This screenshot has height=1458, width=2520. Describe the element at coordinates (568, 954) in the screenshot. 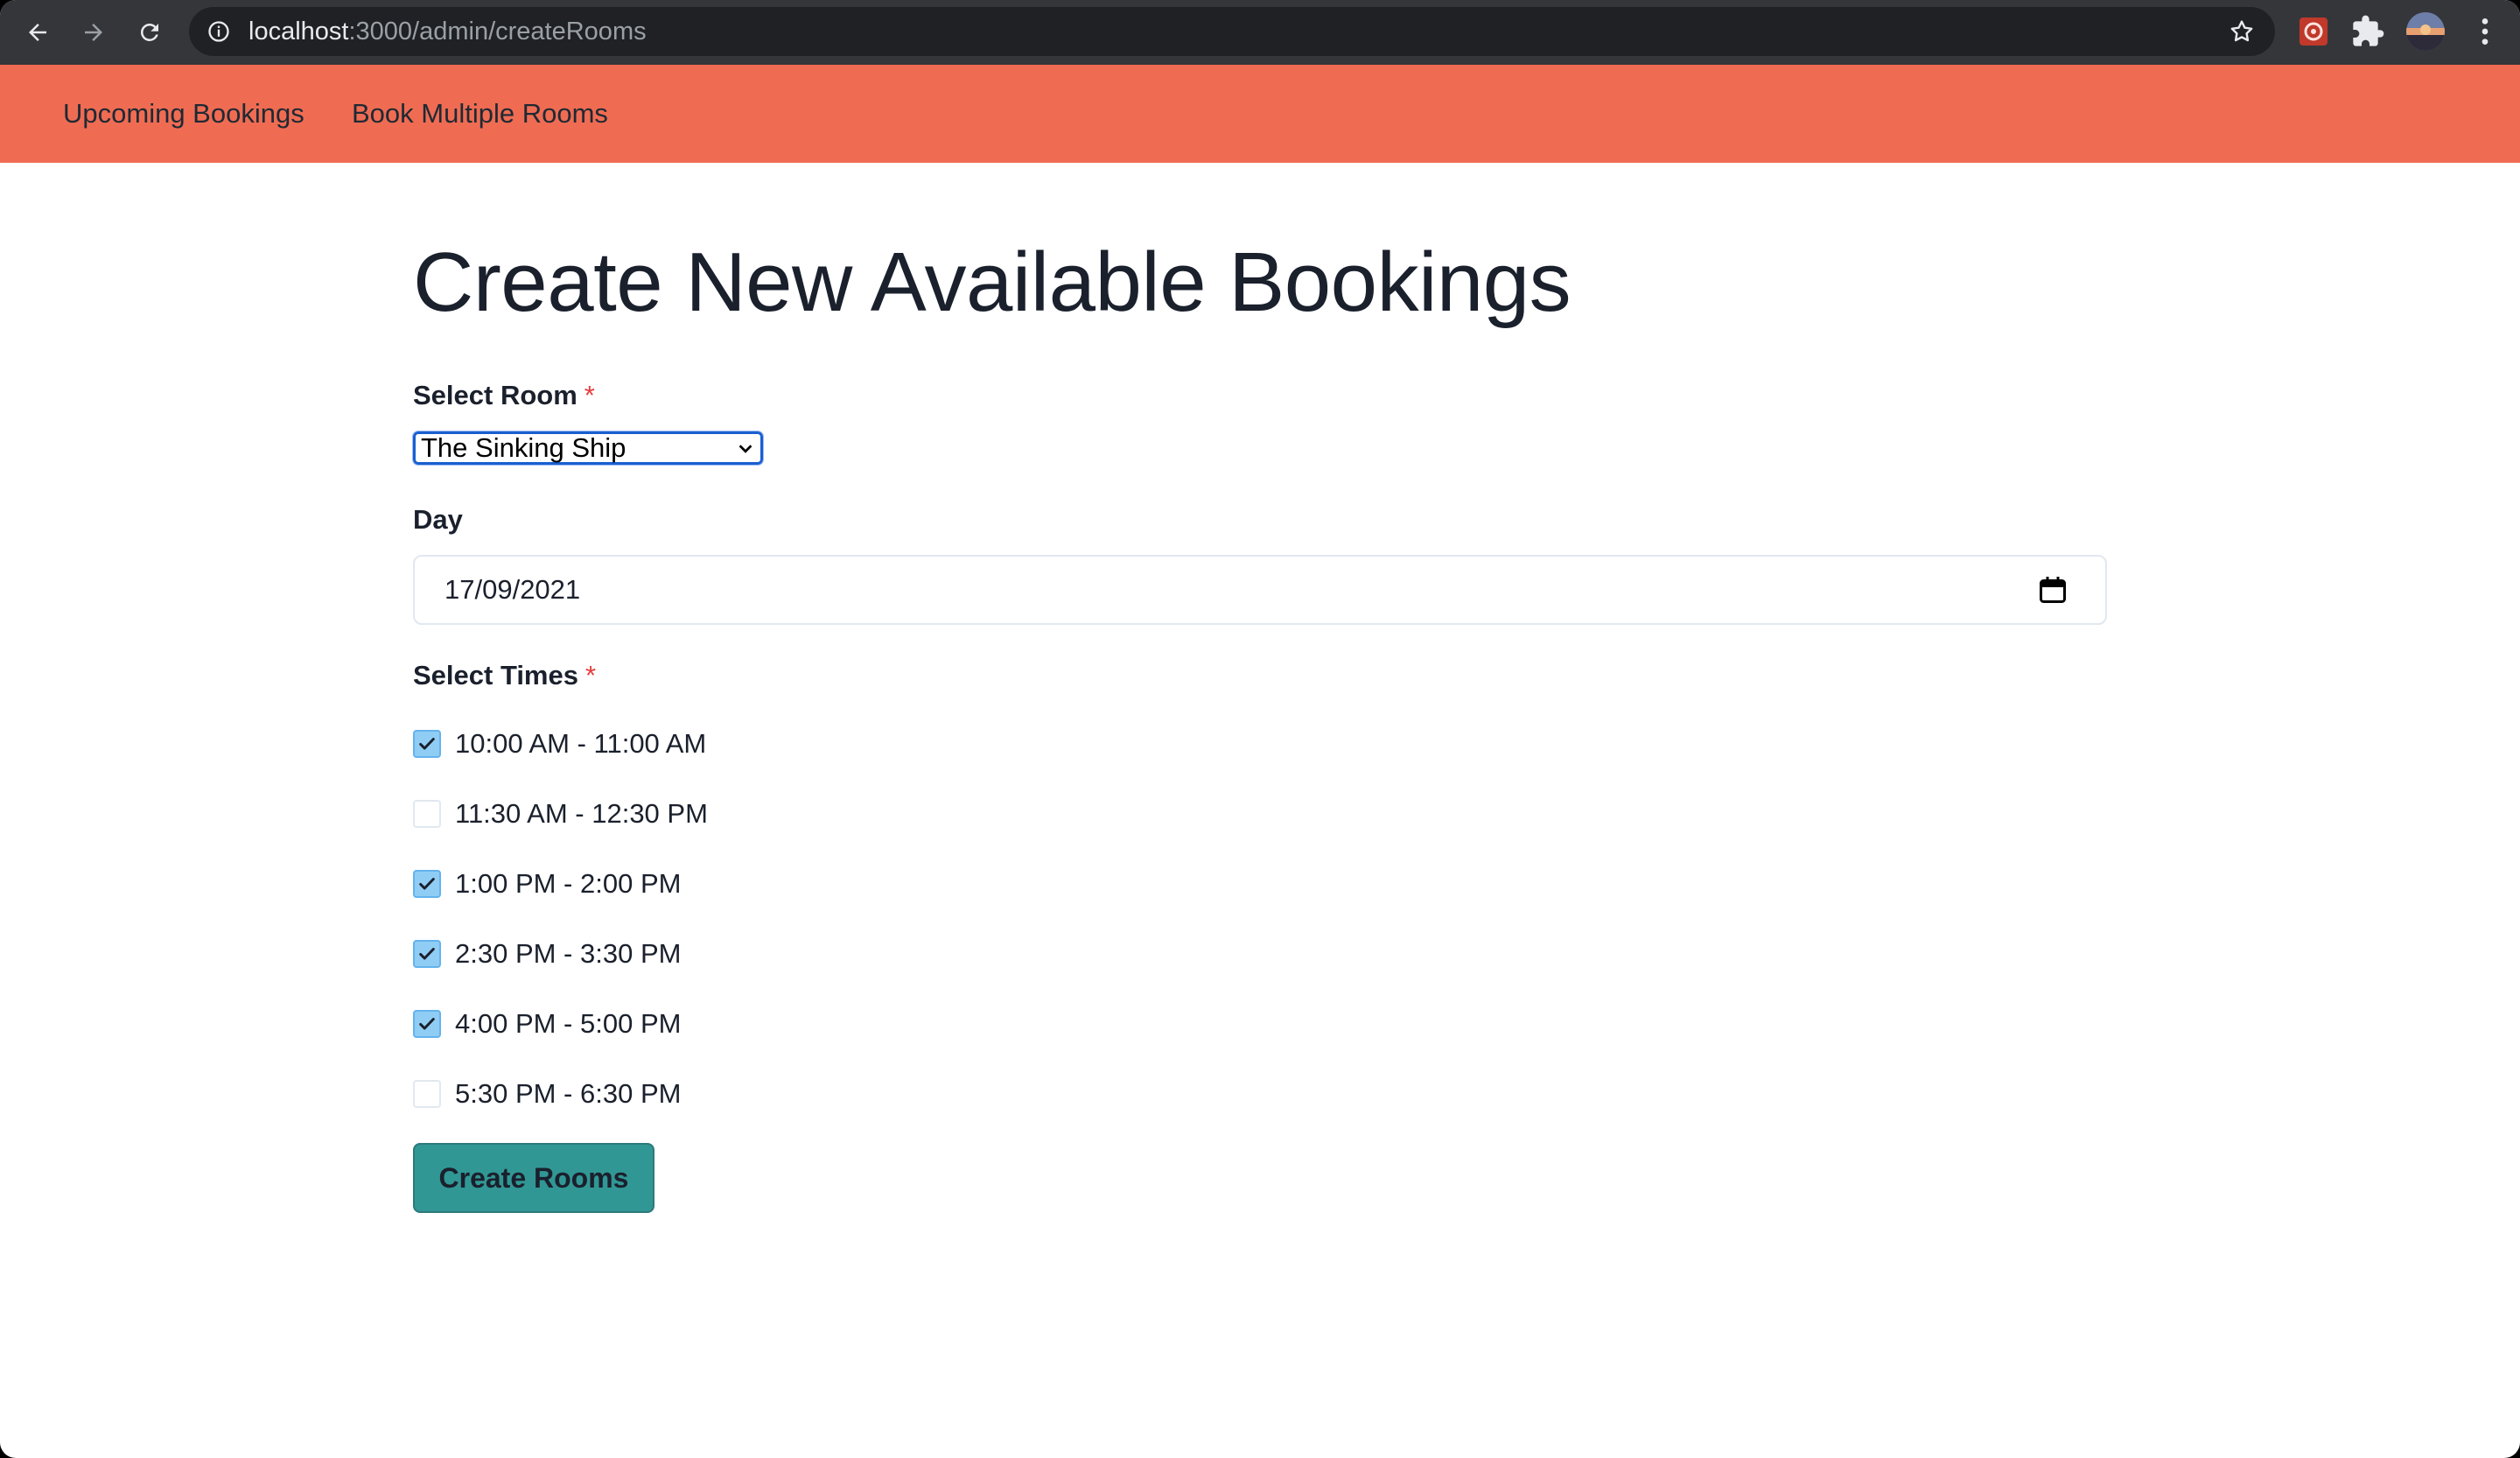

I see `time-slot-label: 2:30 PM - 3:30 PM` at that location.